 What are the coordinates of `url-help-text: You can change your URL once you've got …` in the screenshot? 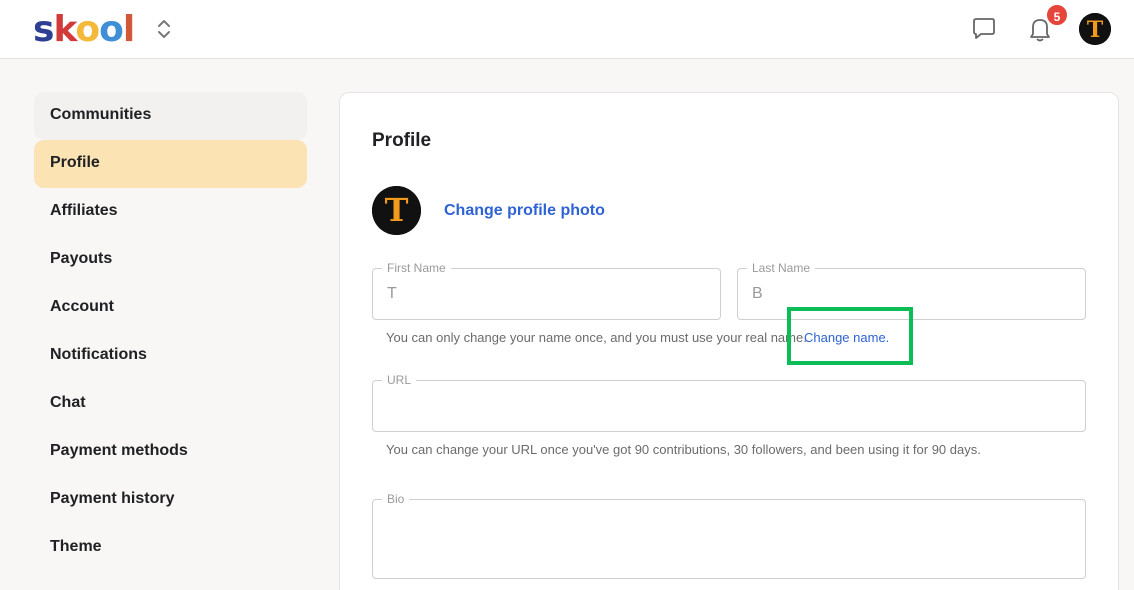 It's located at (683, 449).